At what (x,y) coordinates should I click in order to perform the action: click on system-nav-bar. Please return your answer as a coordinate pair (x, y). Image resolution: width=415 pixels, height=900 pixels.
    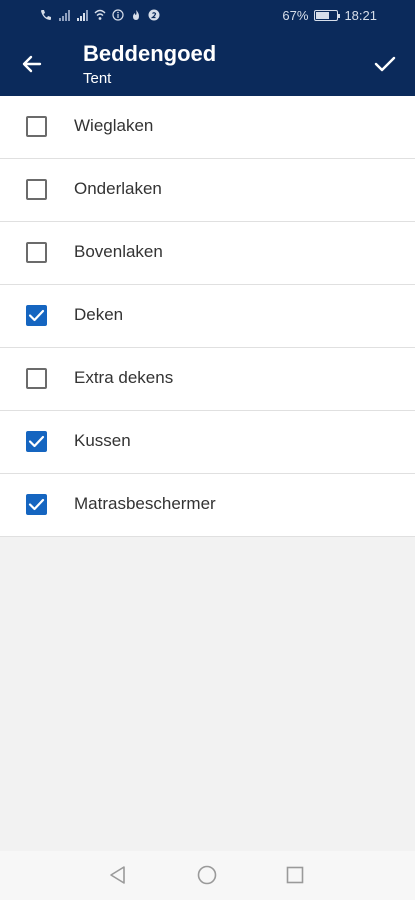
    Looking at the image, I should click on (207, 875).